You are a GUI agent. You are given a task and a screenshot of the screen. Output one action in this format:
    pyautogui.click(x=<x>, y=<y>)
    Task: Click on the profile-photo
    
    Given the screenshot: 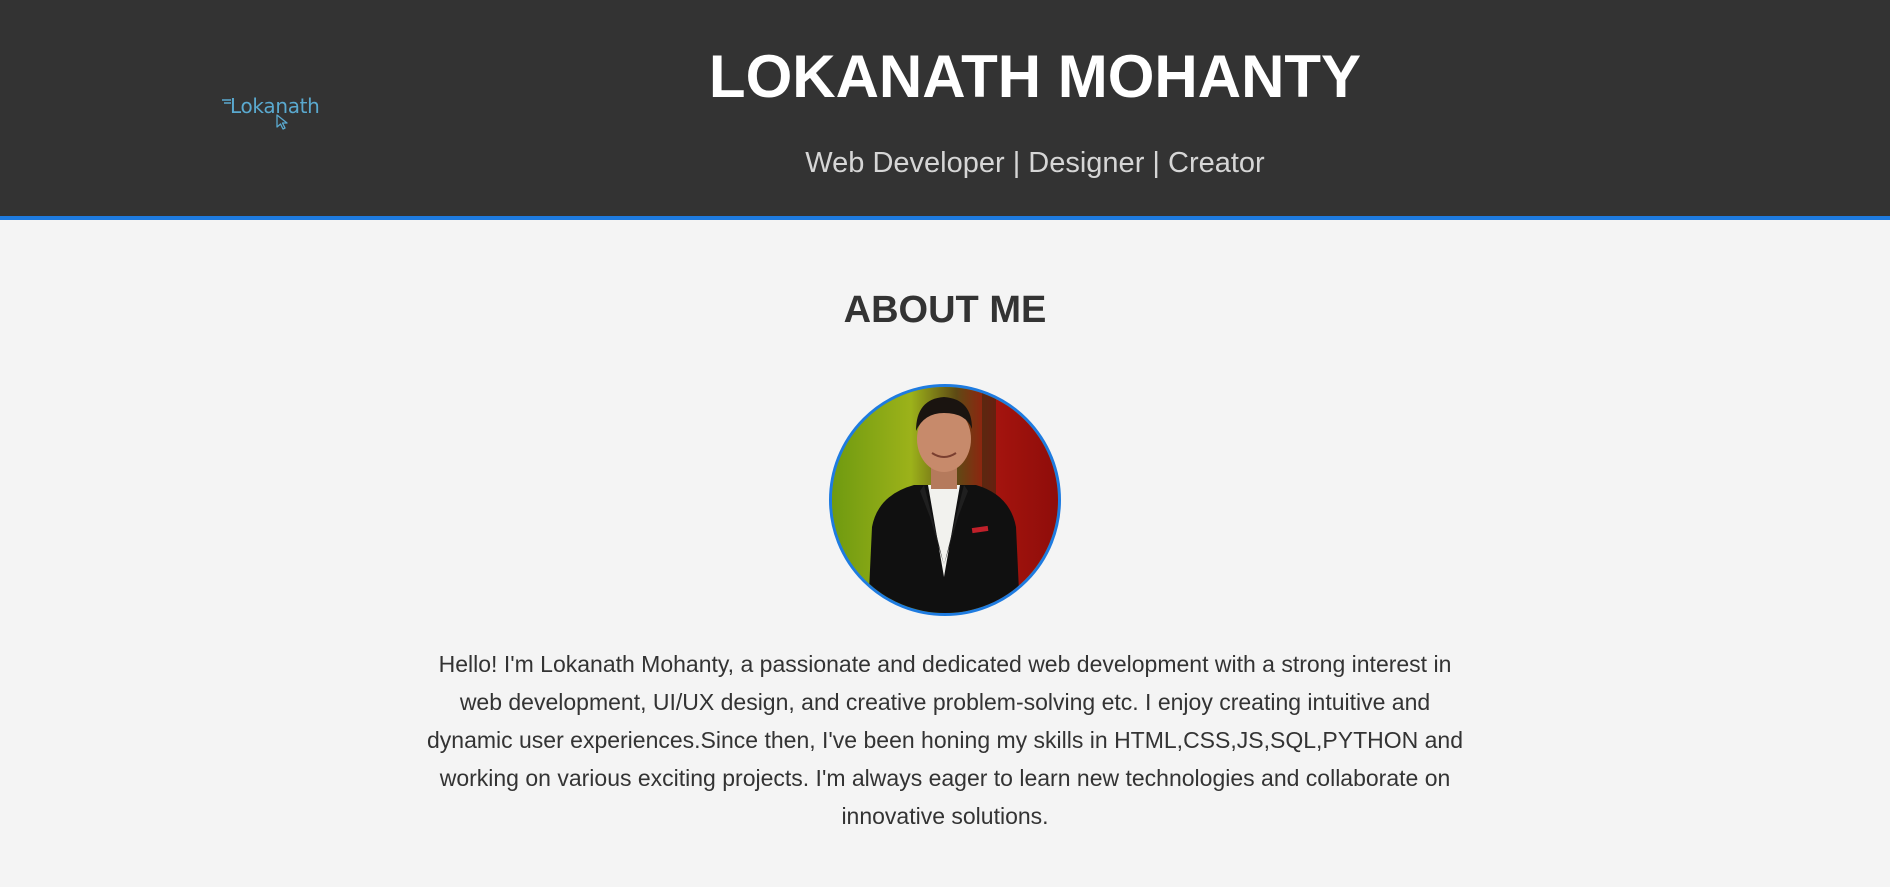 What is the action you would take?
    pyautogui.click(x=945, y=500)
    